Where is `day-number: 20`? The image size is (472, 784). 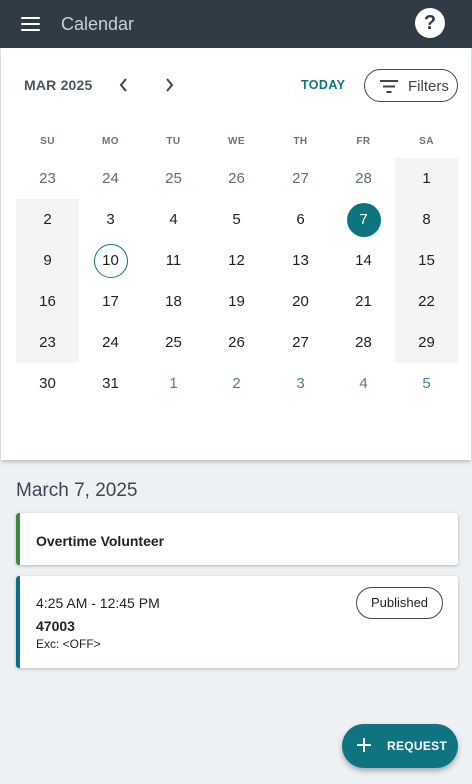 day-number: 20 is located at coordinates (300, 302).